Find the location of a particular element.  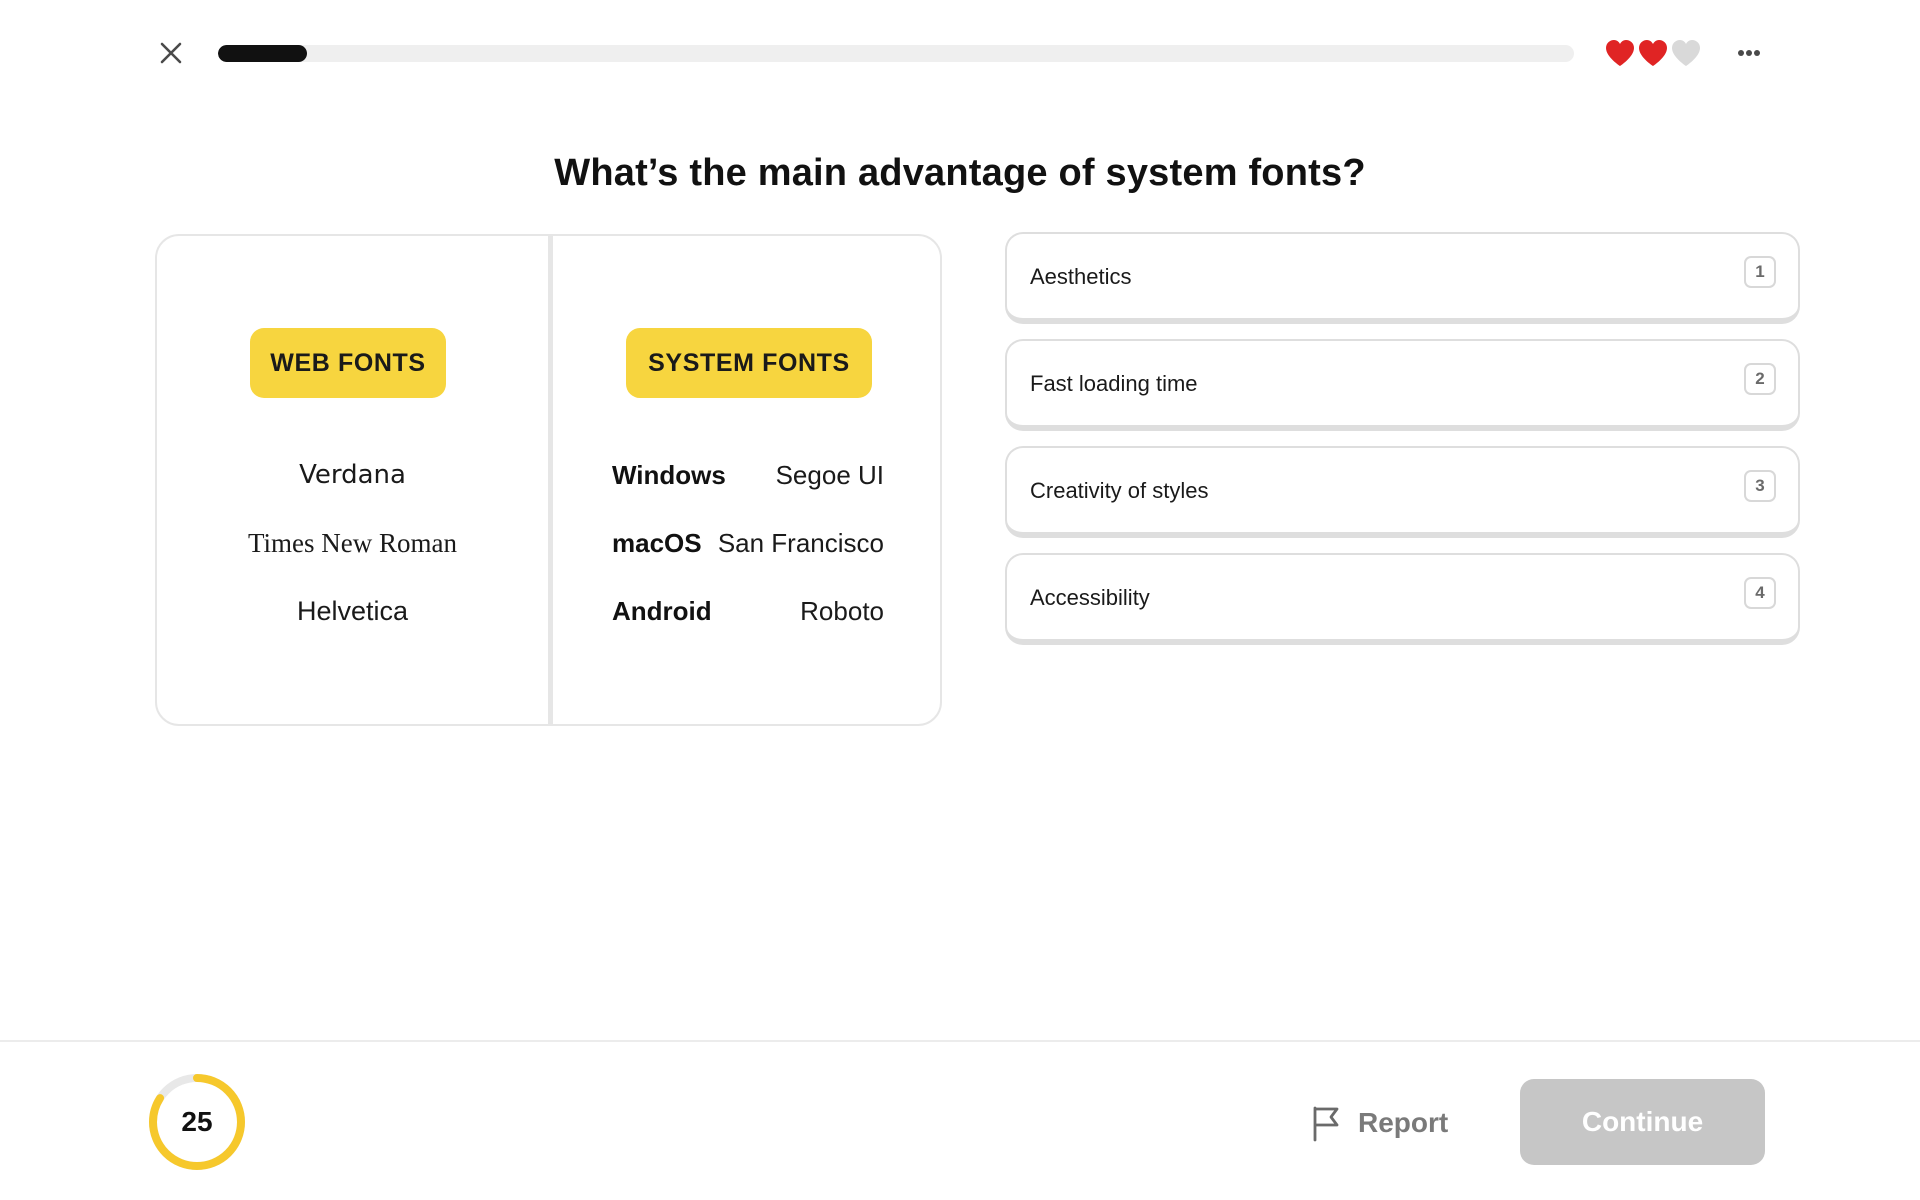

answer-shortcut-key: 1 is located at coordinates (1760, 272).